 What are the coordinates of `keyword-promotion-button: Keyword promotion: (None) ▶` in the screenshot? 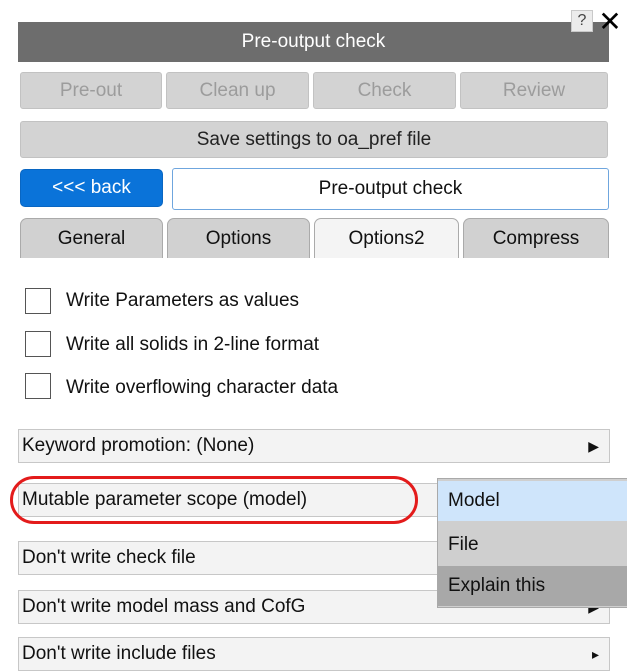 It's located at (314, 446).